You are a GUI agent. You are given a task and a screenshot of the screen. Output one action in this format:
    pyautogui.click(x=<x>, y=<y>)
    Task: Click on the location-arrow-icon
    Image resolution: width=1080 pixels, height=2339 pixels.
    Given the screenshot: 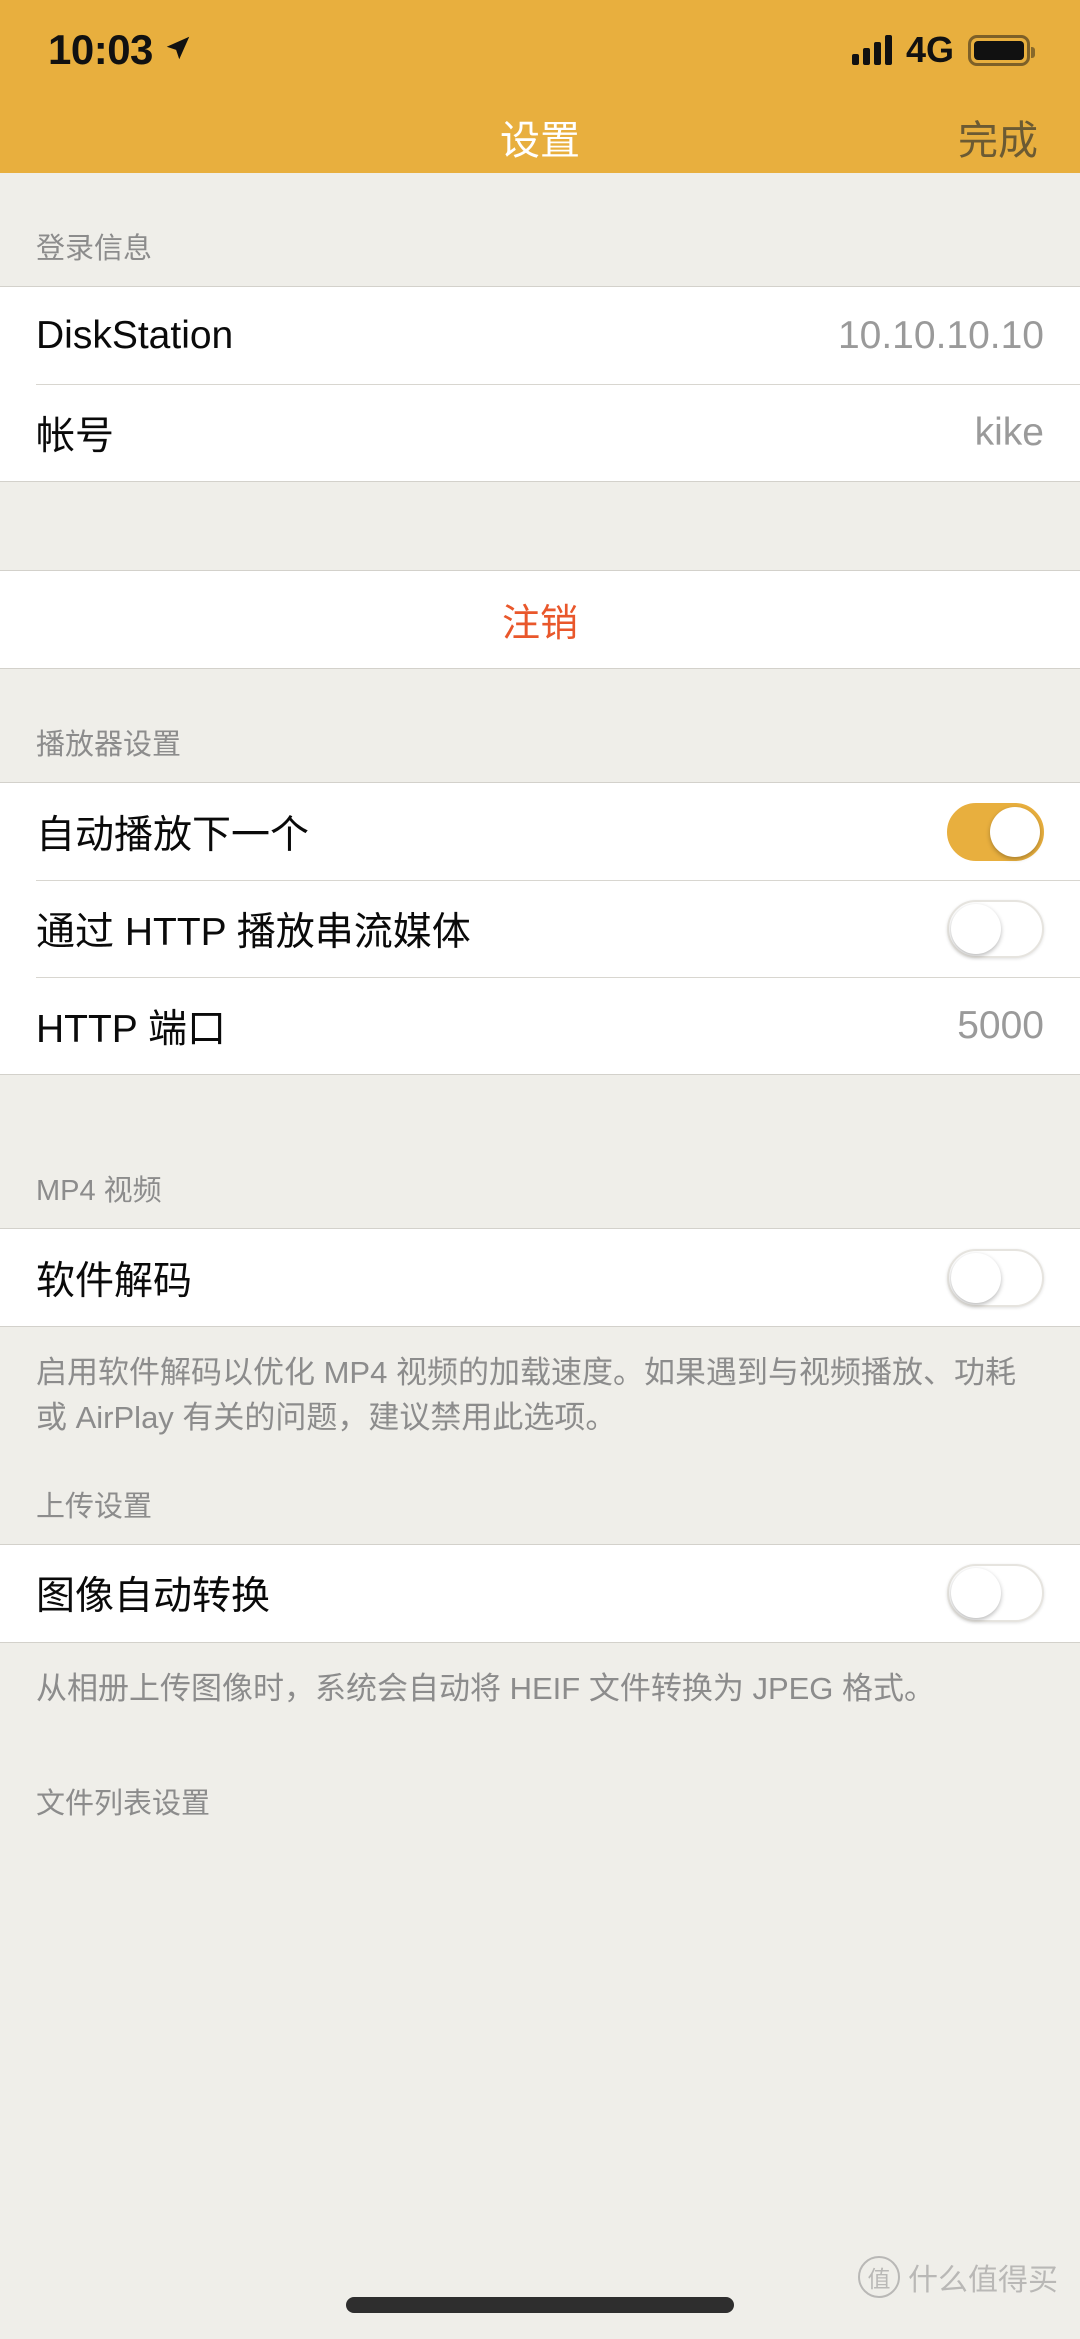 What is the action you would take?
    pyautogui.click(x=178, y=50)
    